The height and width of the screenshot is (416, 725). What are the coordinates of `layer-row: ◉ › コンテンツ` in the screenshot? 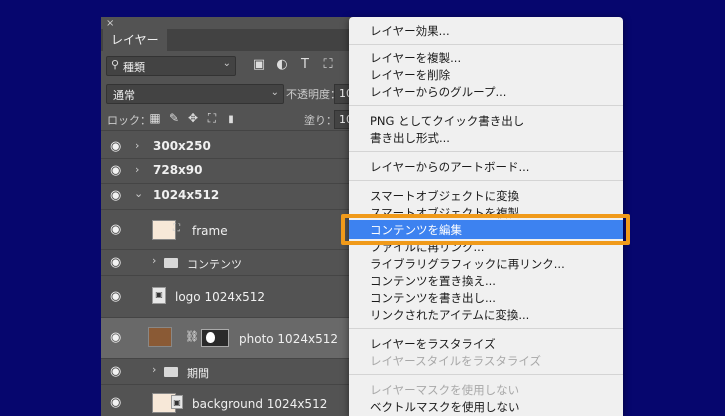 It's located at (232, 263).